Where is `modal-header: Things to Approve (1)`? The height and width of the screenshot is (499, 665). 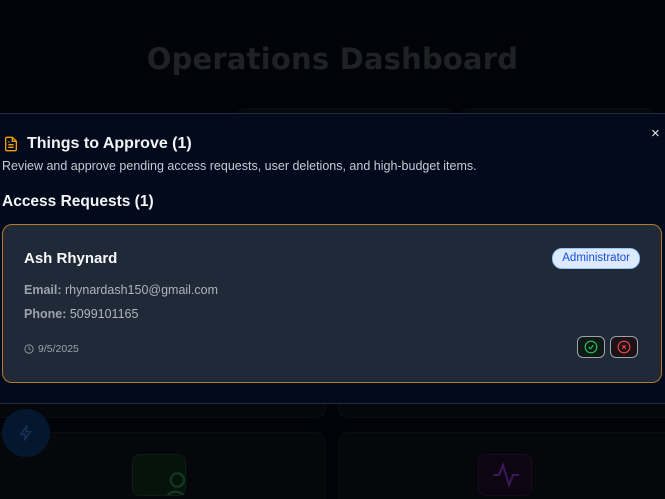
modal-header: Things to Approve (1) is located at coordinates (97, 144).